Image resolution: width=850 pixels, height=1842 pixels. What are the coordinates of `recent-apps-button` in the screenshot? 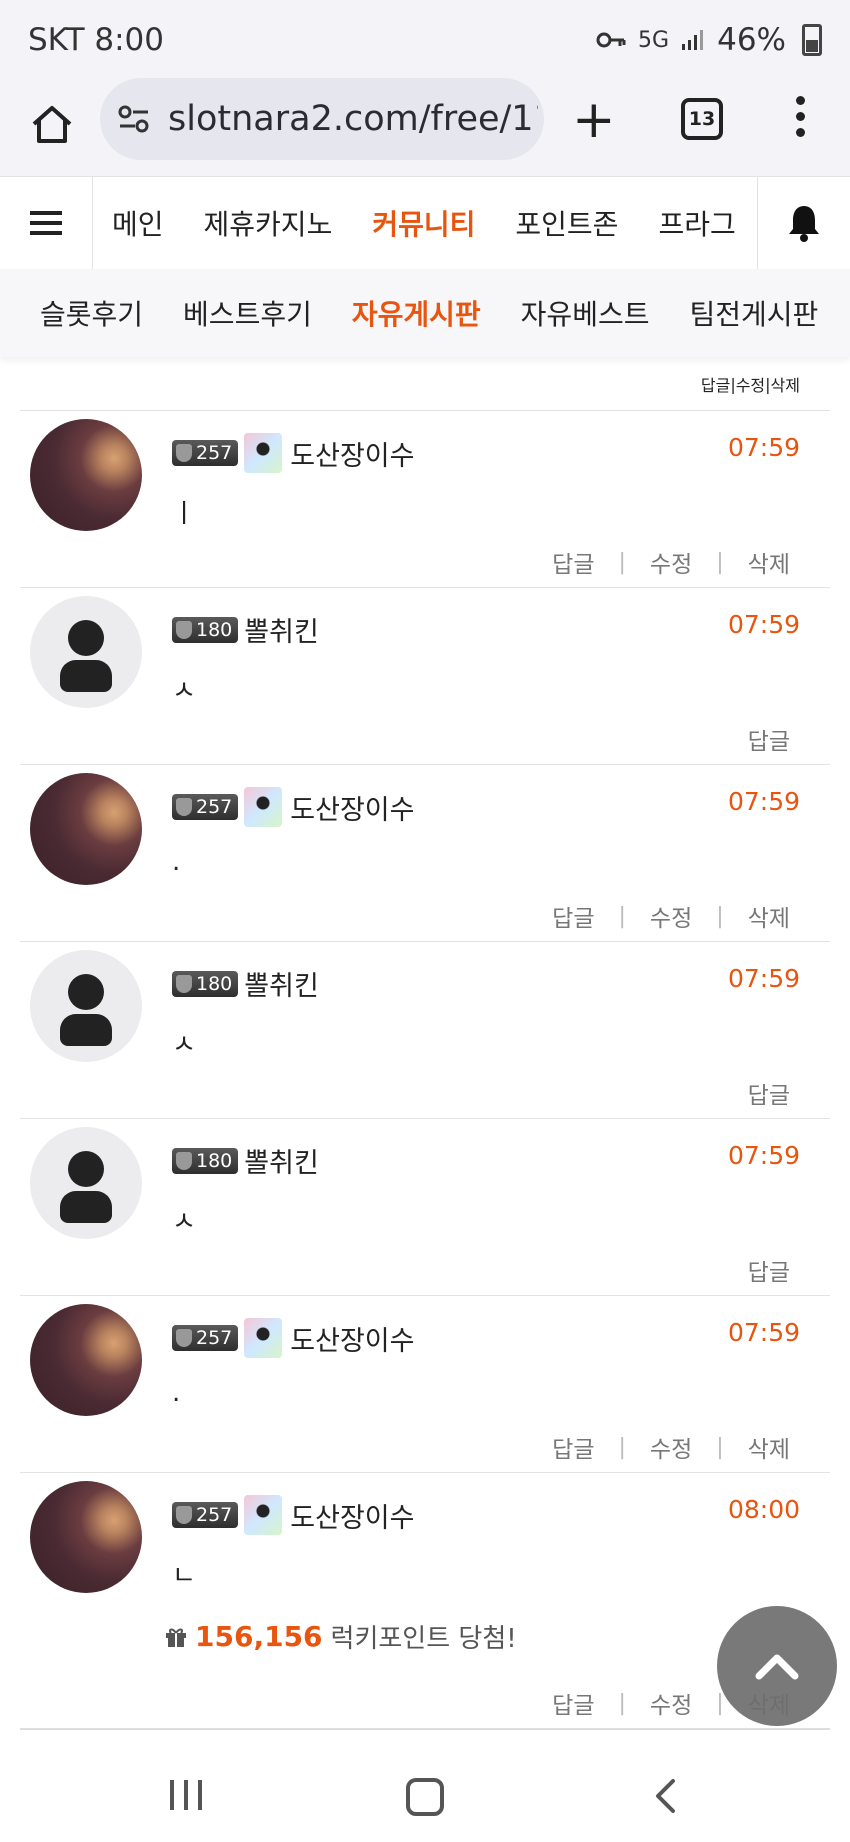 It's located at (186, 1795).